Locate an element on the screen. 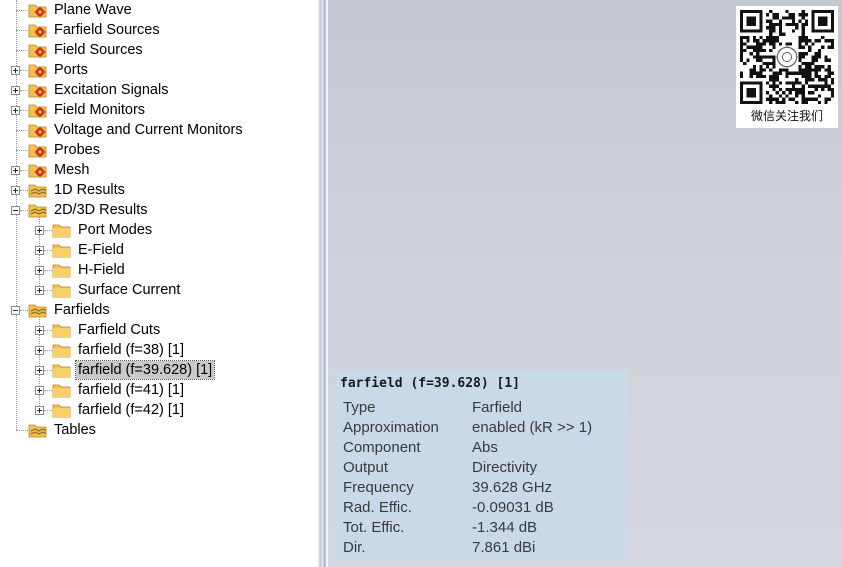  info-row: Dir. 7.861 dBi is located at coordinates (480, 548).